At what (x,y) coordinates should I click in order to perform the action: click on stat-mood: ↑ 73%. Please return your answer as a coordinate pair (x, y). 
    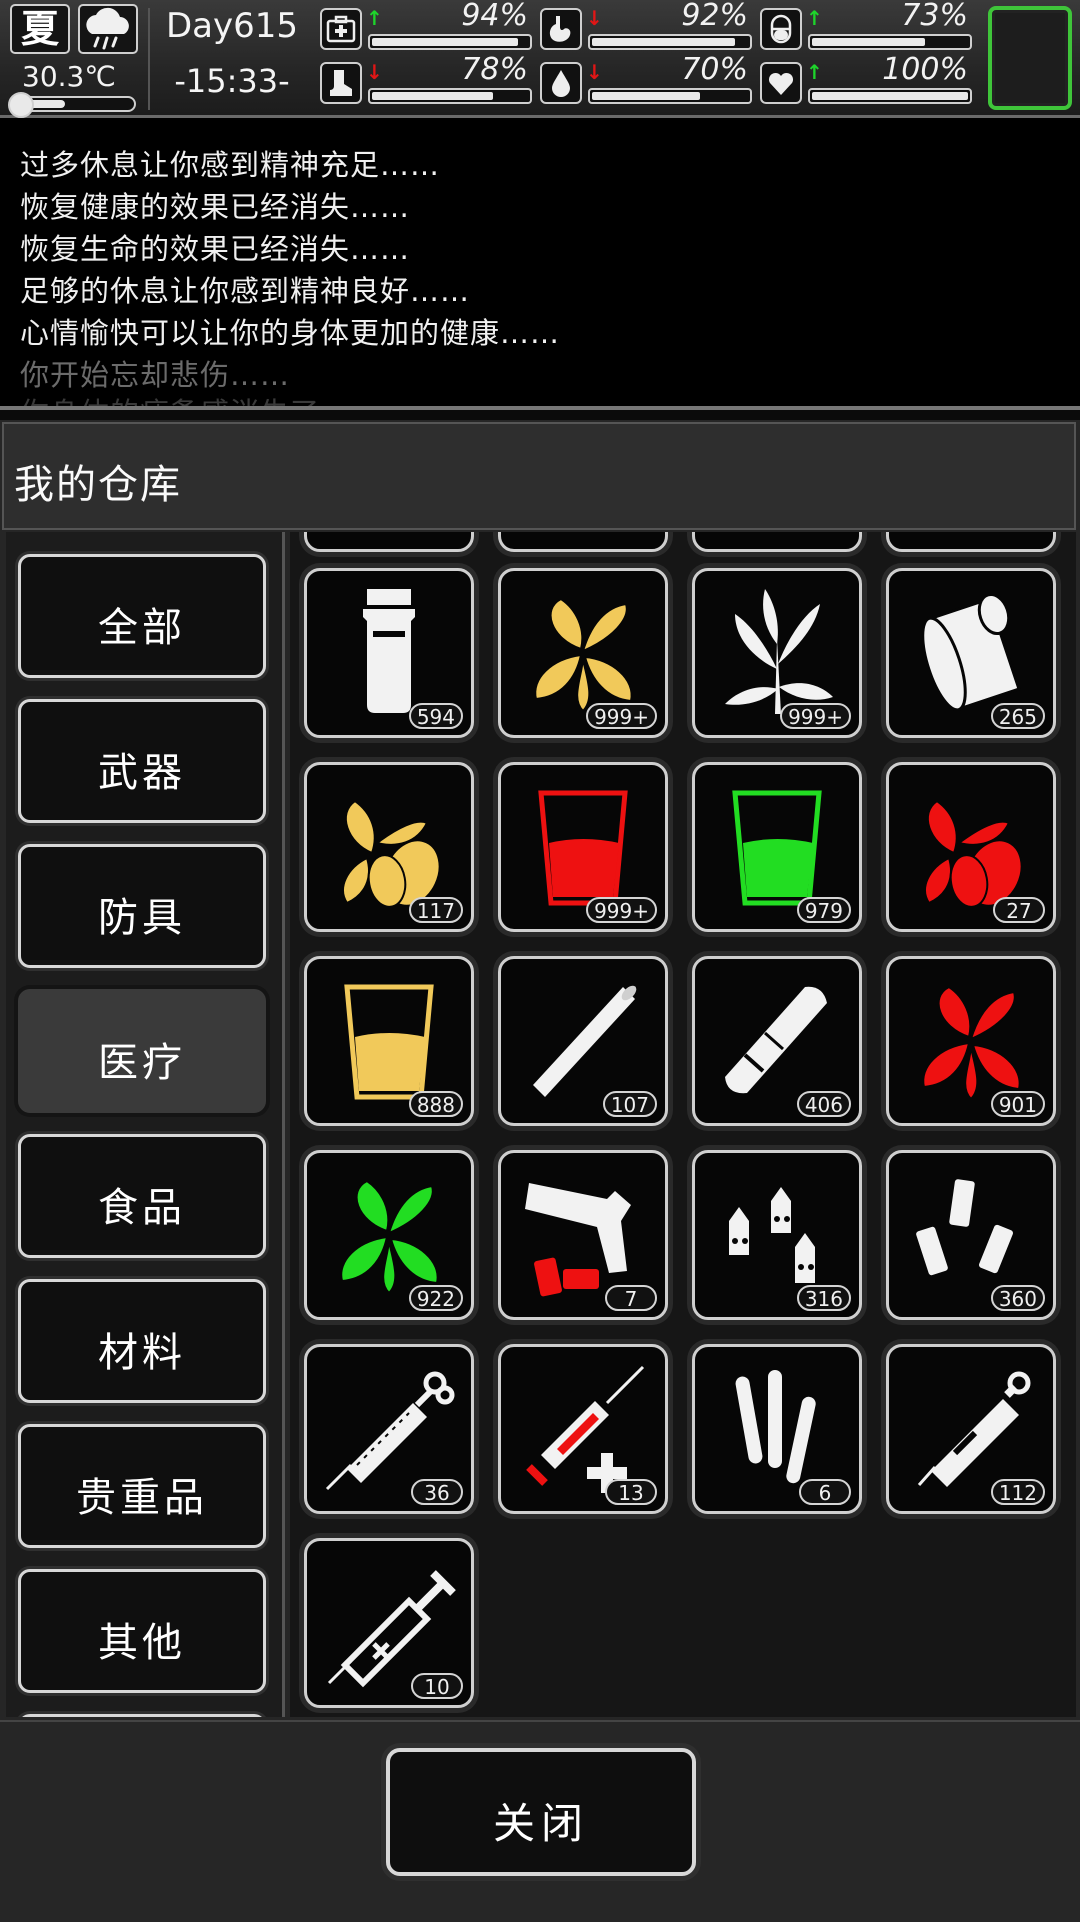
    Looking at the image, I should click on (866, 26).